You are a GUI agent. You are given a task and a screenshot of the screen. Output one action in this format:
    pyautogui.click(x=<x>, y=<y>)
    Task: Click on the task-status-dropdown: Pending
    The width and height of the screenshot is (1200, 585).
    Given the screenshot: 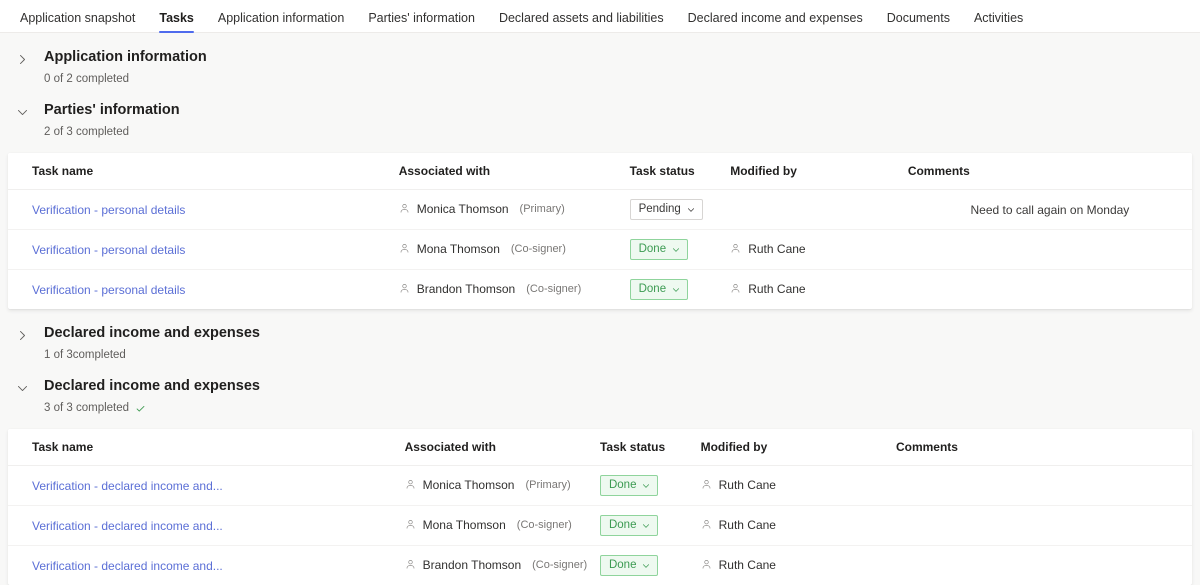 What is the action you would take?
    pyautogui.click(x=666, y=209)
    